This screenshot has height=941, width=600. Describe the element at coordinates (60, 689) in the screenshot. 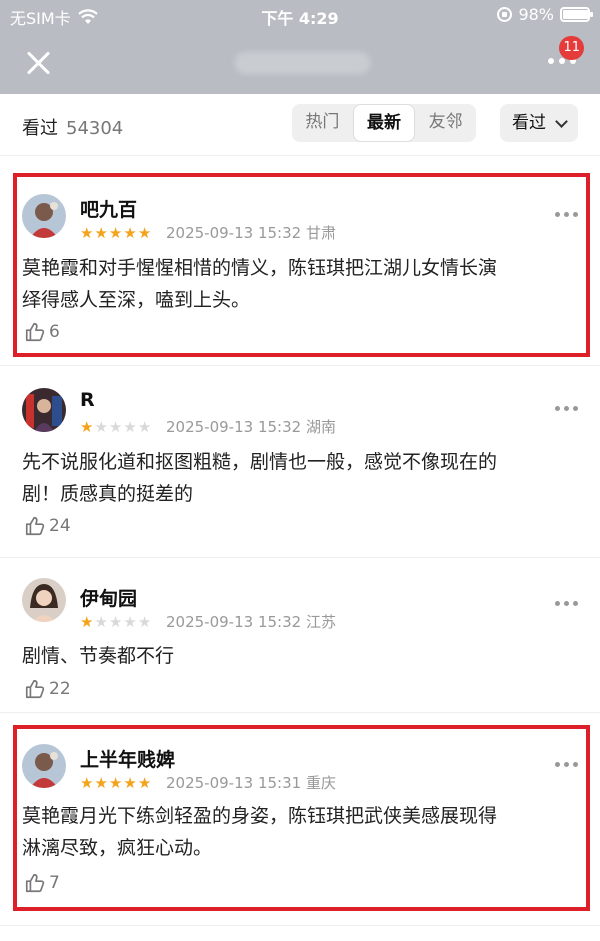

I see `like-count: 22` at that location.